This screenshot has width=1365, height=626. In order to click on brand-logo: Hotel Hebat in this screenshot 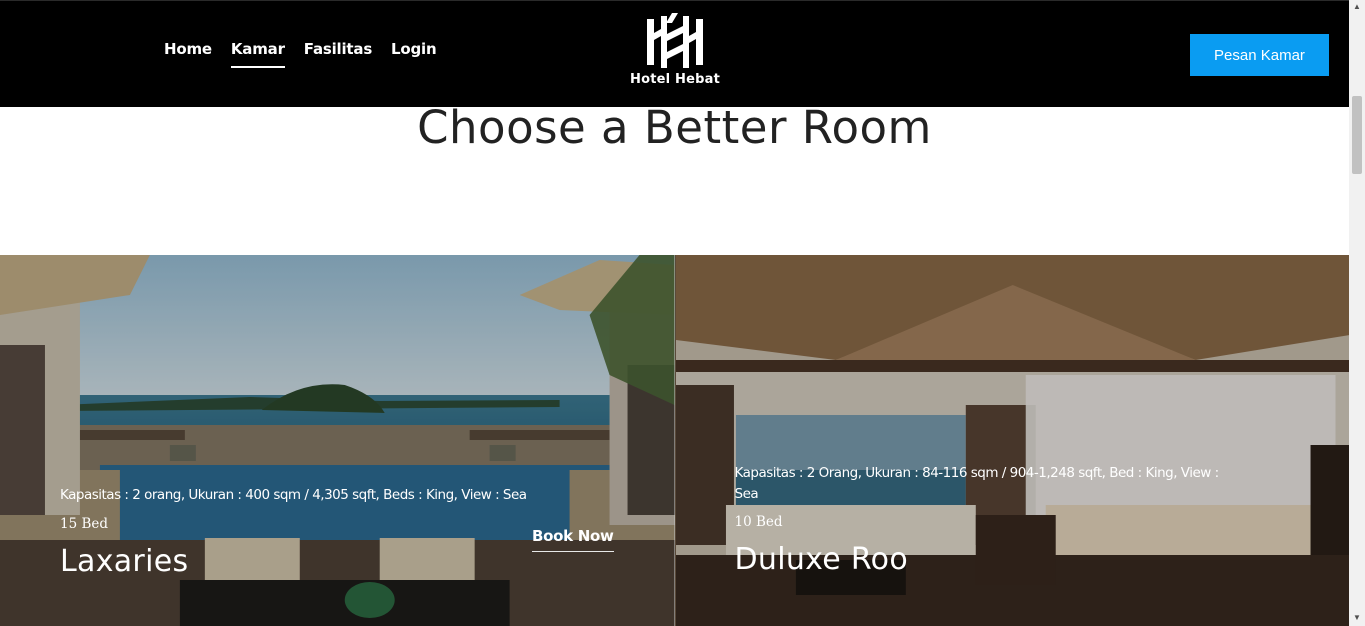, I will do `click(675, 49)`.